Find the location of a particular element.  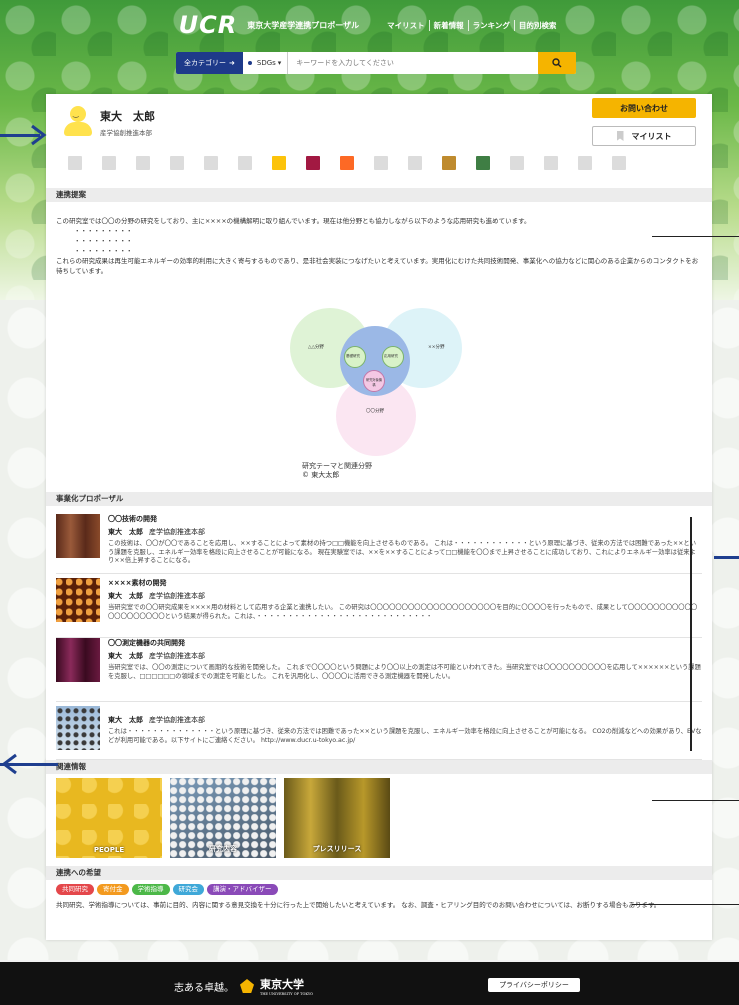

collab-heading: 連携提案 is located at coordinates (379, 195).